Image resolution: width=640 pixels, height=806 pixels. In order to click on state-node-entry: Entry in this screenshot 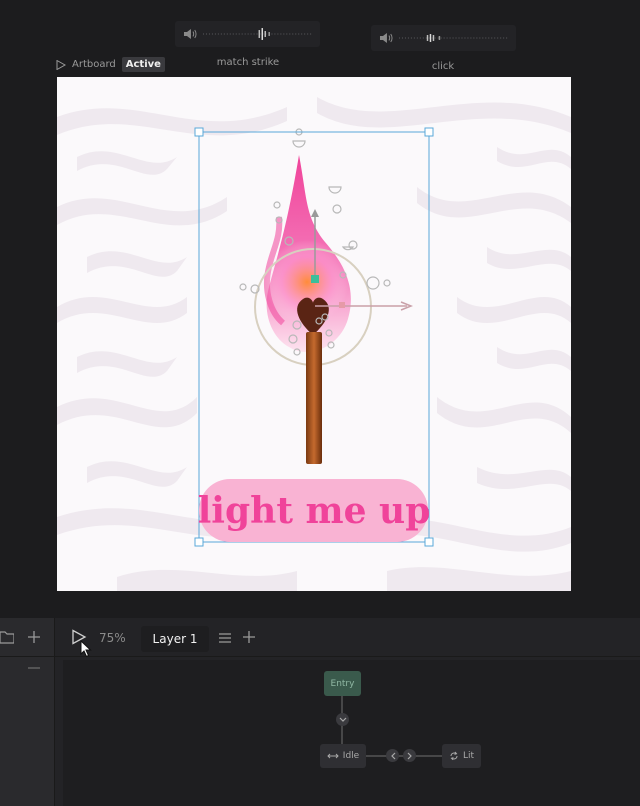, I will do `click(342, 683)`.